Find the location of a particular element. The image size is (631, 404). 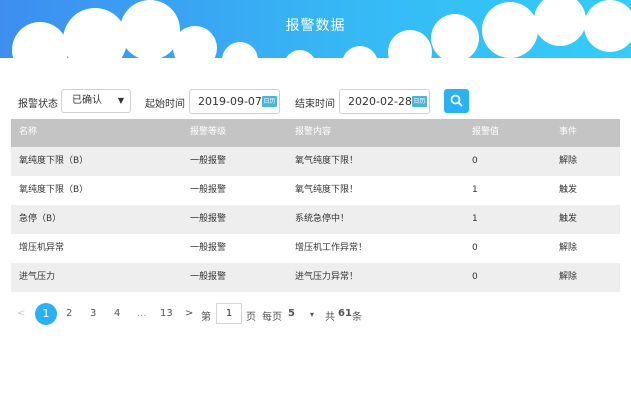

column-header-value: 报警值 is located at coordinates (486, 132).